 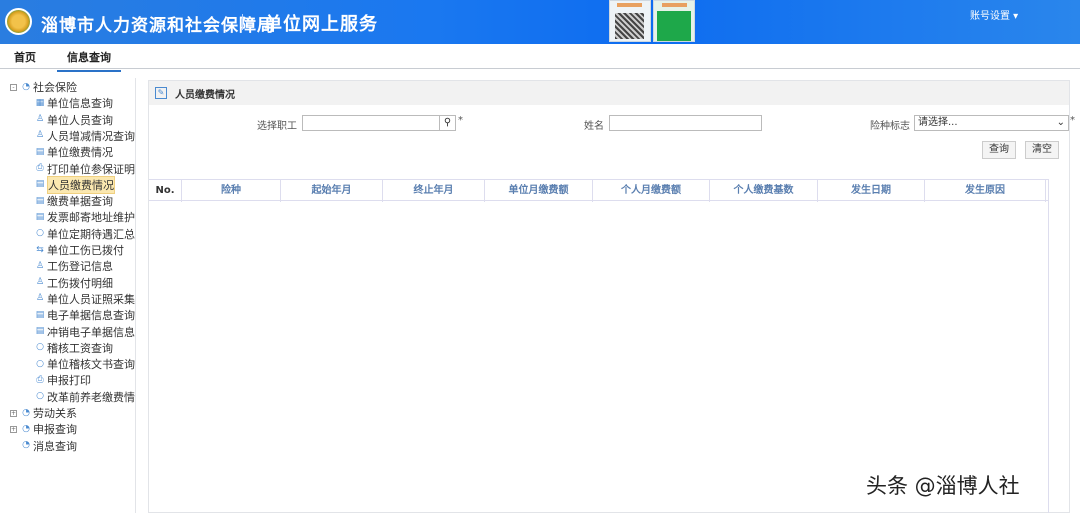 I want to click on sidebar-item: ▤ 冲销电子单据信息i, so click(x=84, y=332).